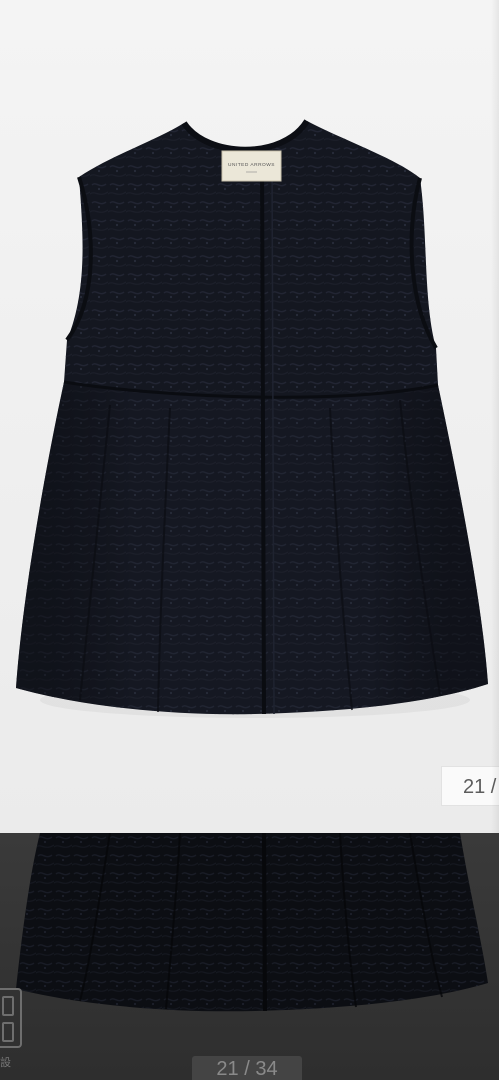 This screenshot has height=1080, width=499. Describe the element at coordinates (11, 1018) in the screenshot. I see `thumbnail-toggle-icon` at that location.